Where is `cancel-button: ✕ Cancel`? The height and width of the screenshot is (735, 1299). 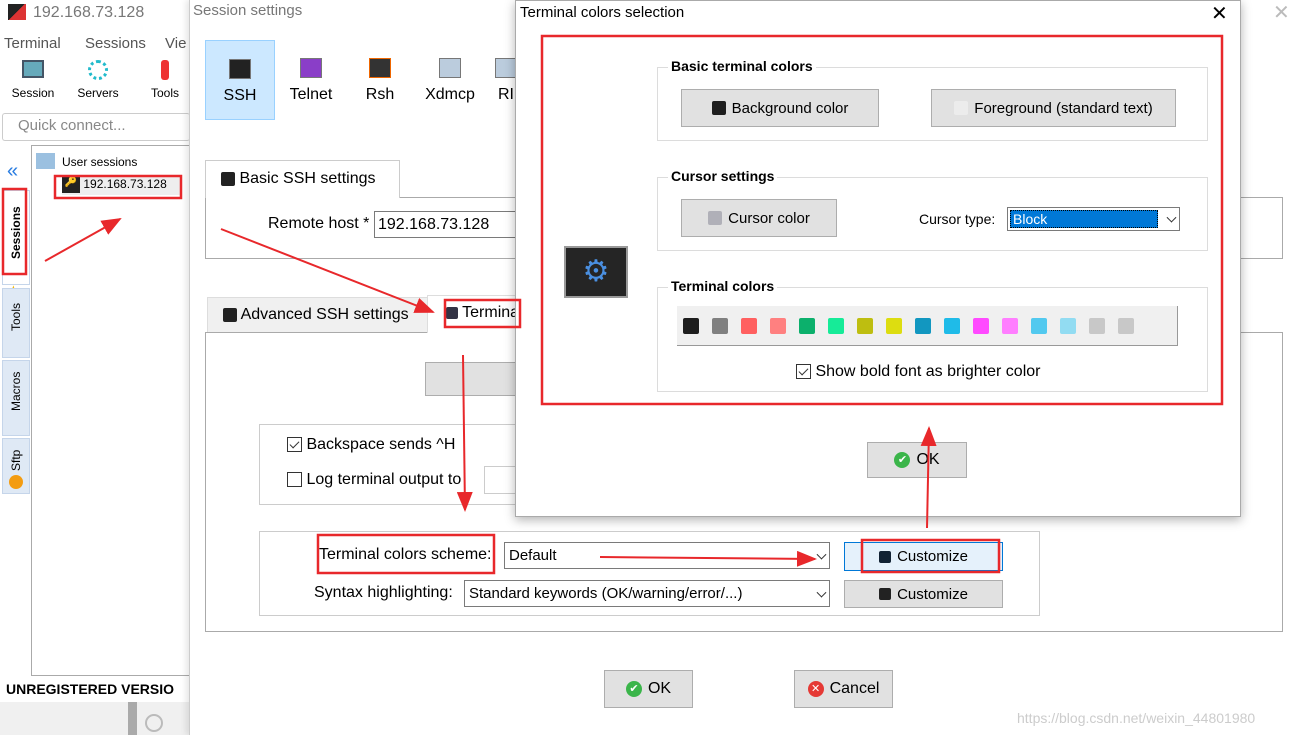
cancel-button: ✕ Cancel is located at coordinates (843, 689).